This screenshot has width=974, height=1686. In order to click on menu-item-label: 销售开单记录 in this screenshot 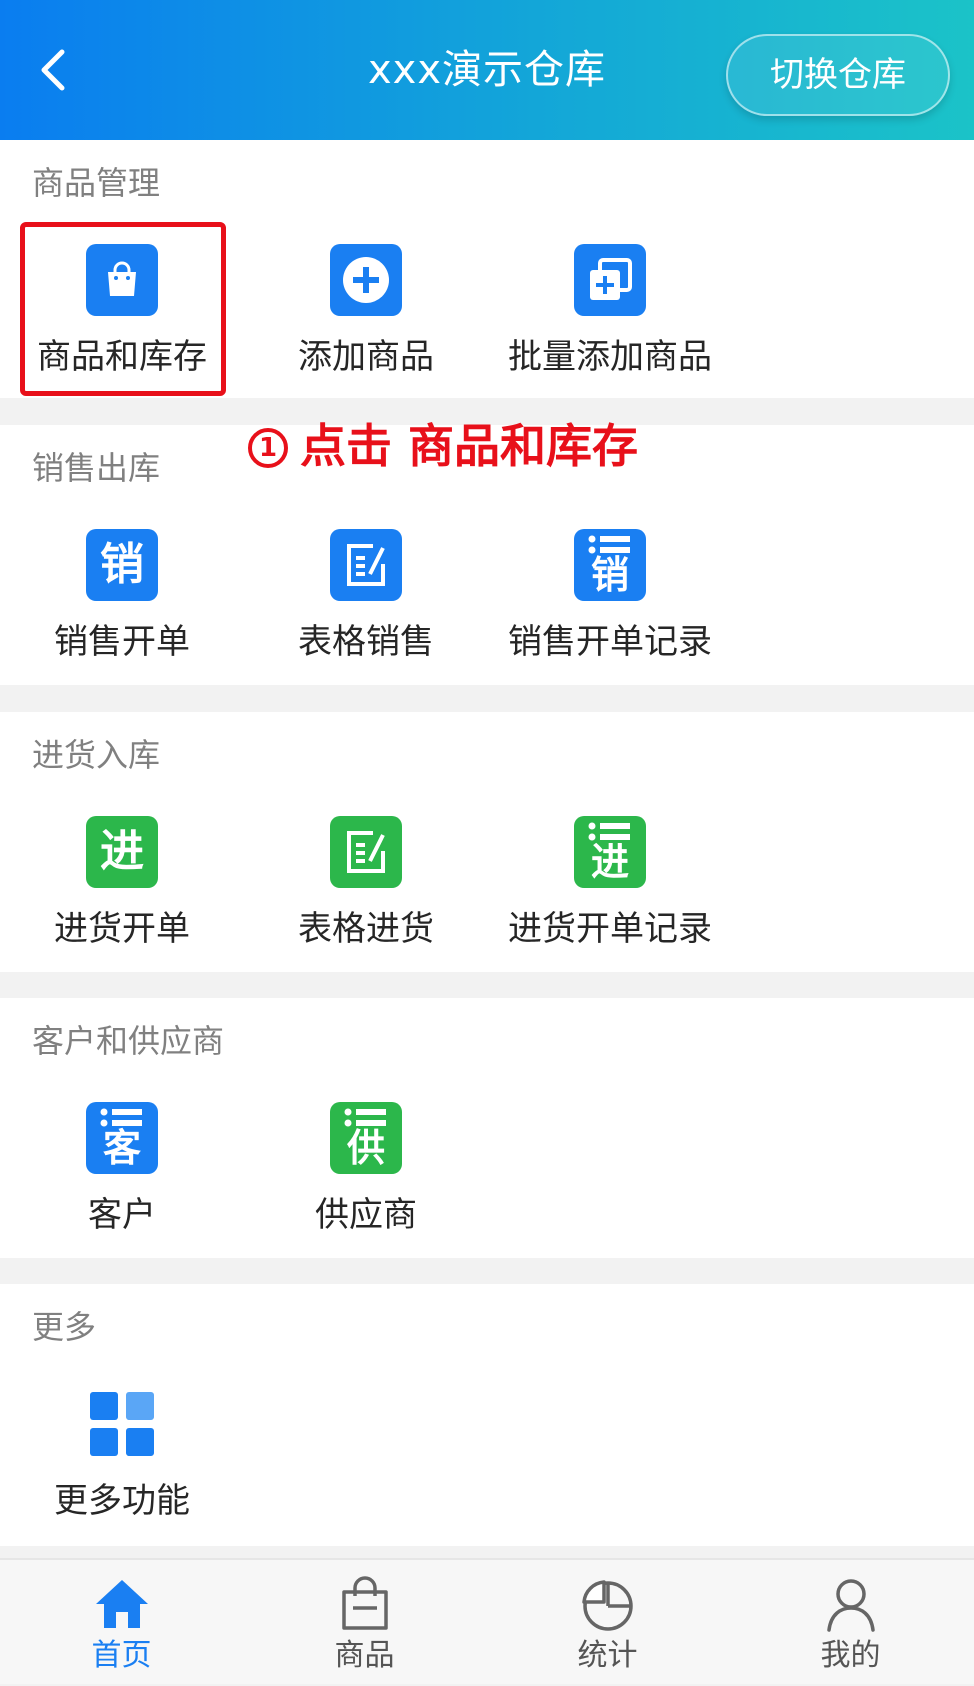, I will do `click(610, 642)`.